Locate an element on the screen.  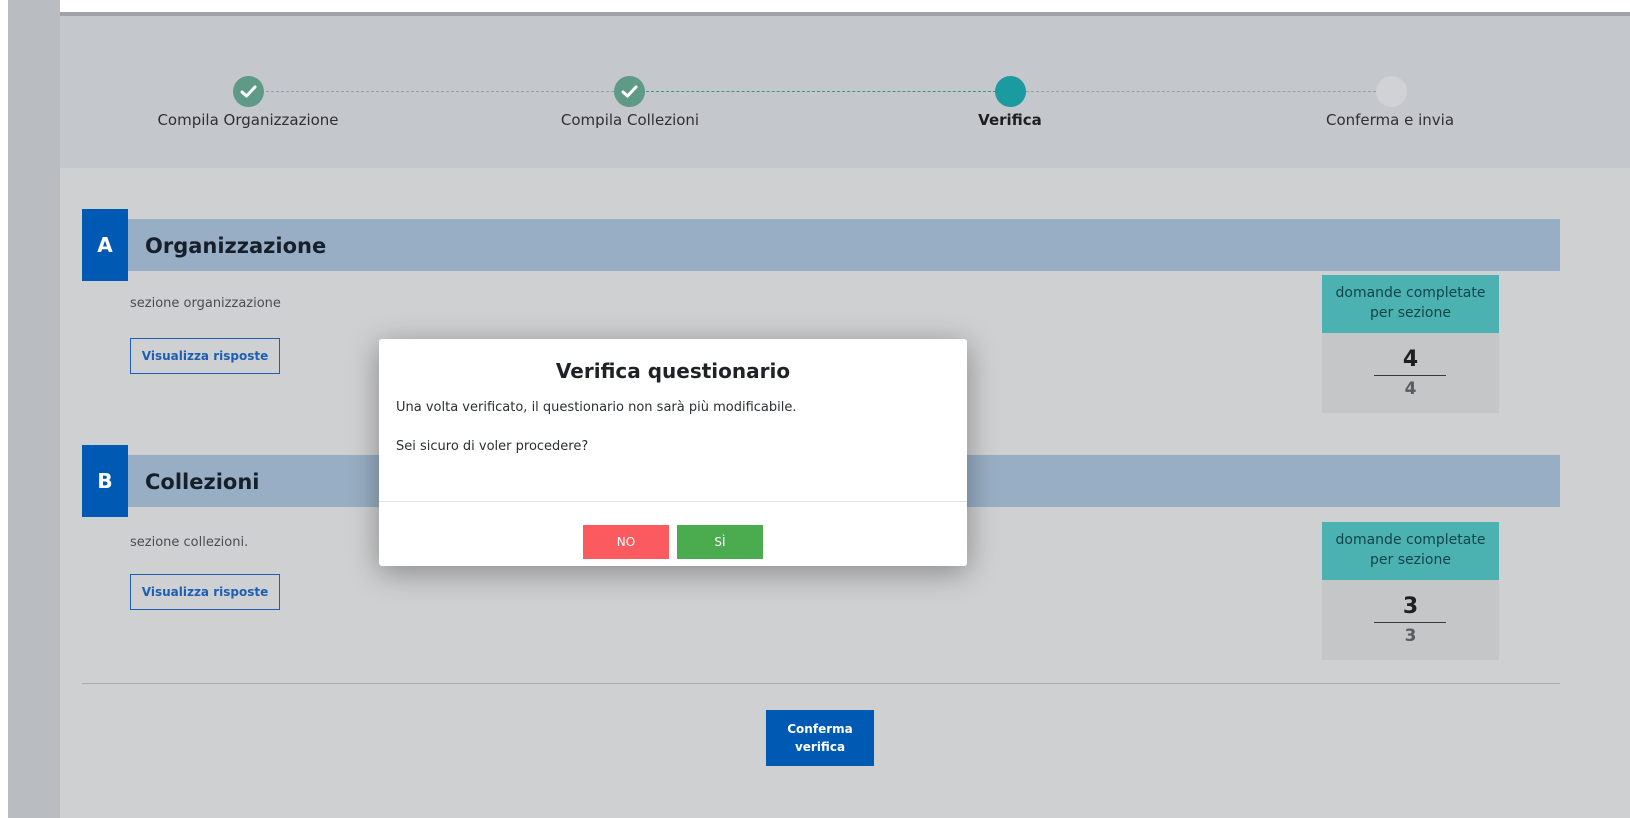
section-b-stat-body: 3 3 is located at coordinates (1410, 620).